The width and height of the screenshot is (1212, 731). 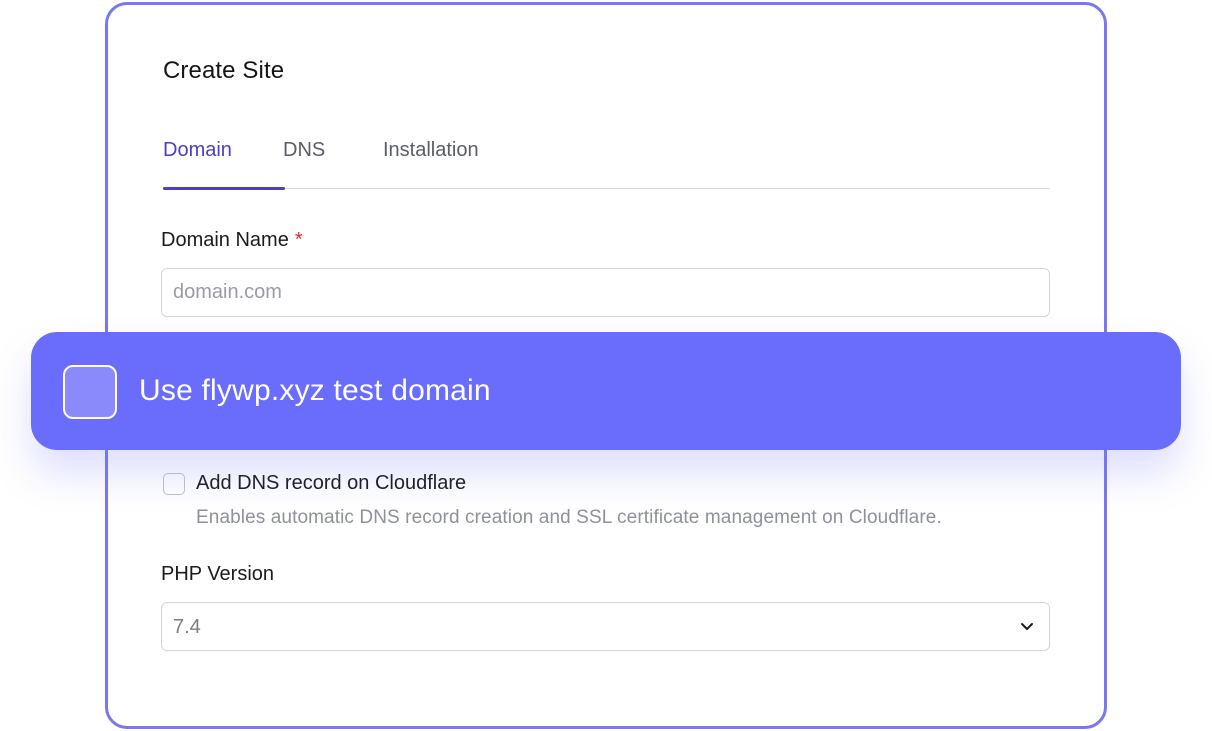 What do you see at coordinates (605, 626) in the screenshot?
I see `php-version-select: 7.4` at bounding box center [605, 626].